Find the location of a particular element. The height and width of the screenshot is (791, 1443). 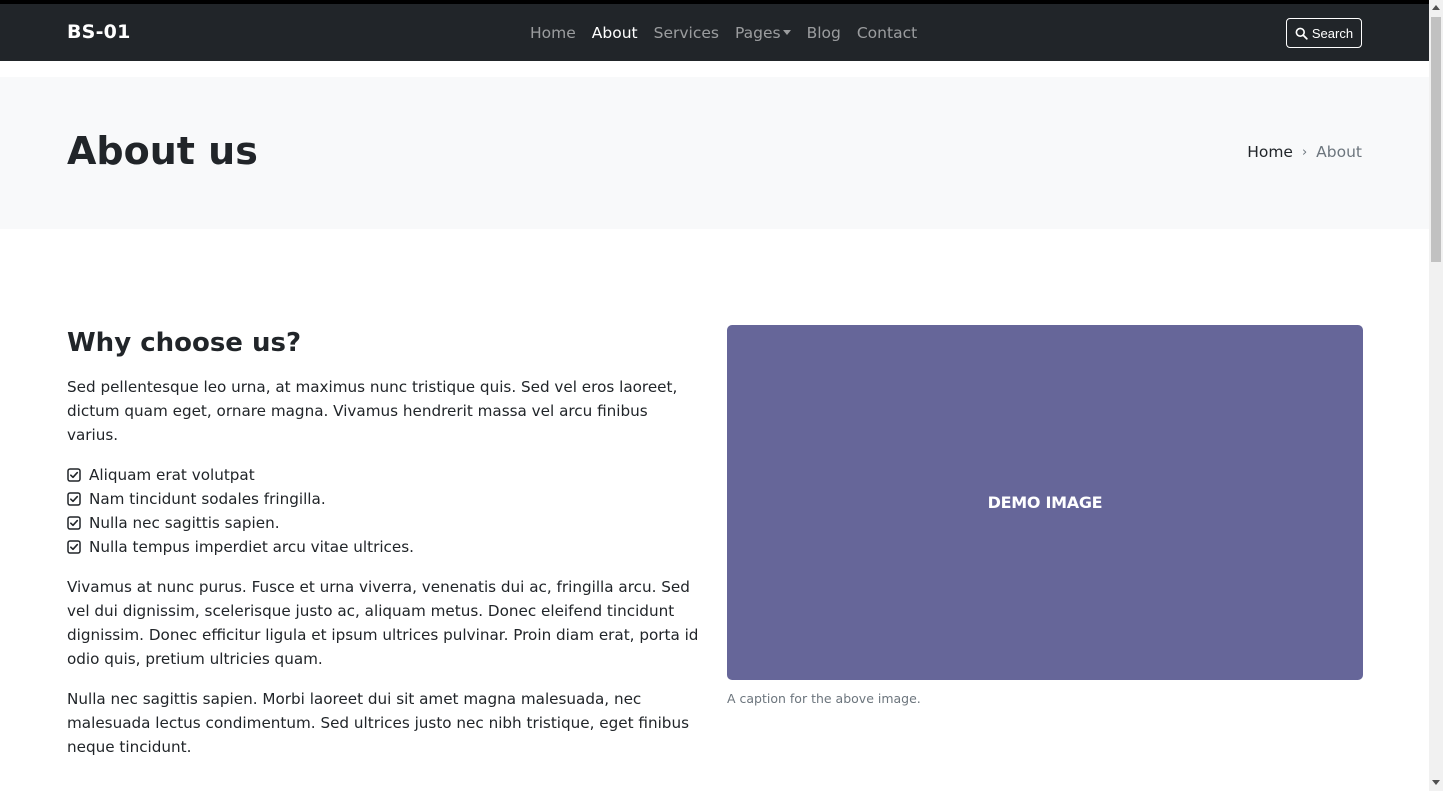

checklist-item: Nulla nec sagittis sapien. is located at coordinates (383, 523).